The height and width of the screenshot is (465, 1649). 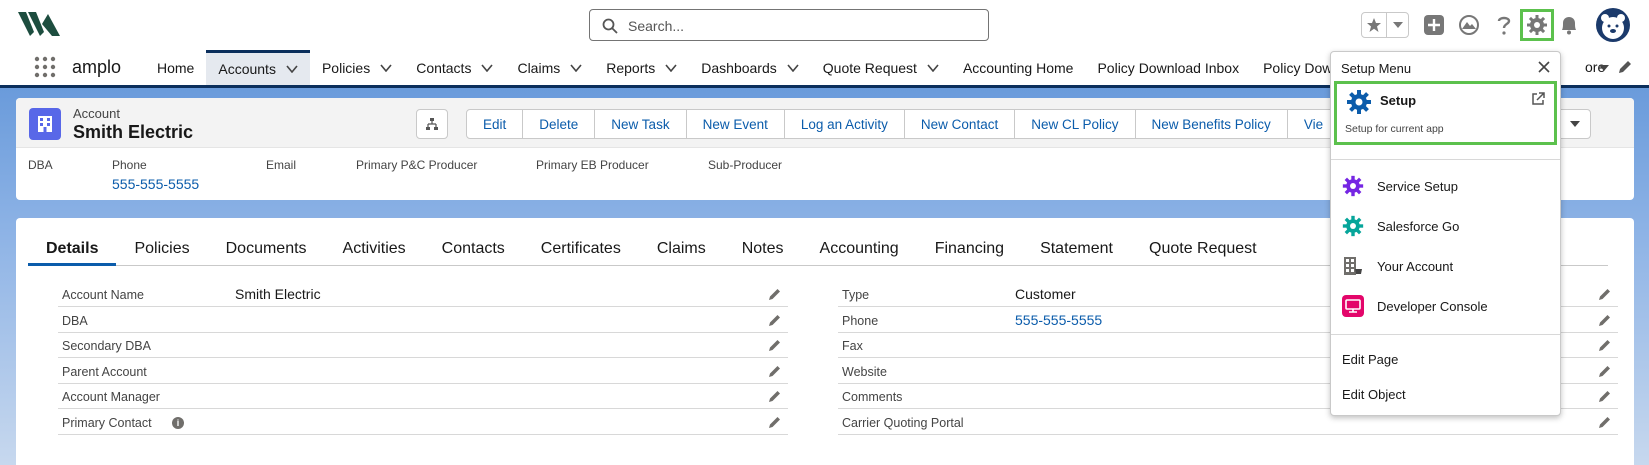 I want to click on field-secondary-dba: Secondary DBA, so click(x=423, y=345).